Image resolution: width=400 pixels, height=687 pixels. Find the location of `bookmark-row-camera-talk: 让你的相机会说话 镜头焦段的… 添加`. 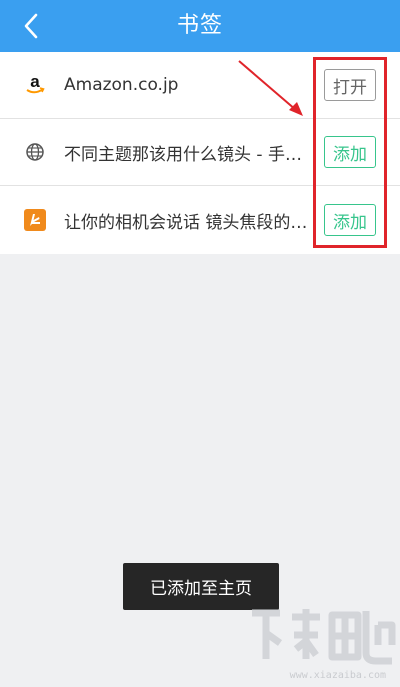

bookmark-row-camera-talk: 让你的相机会说话 镜头焦段的… 添加 is located at coordinates (200, 220).